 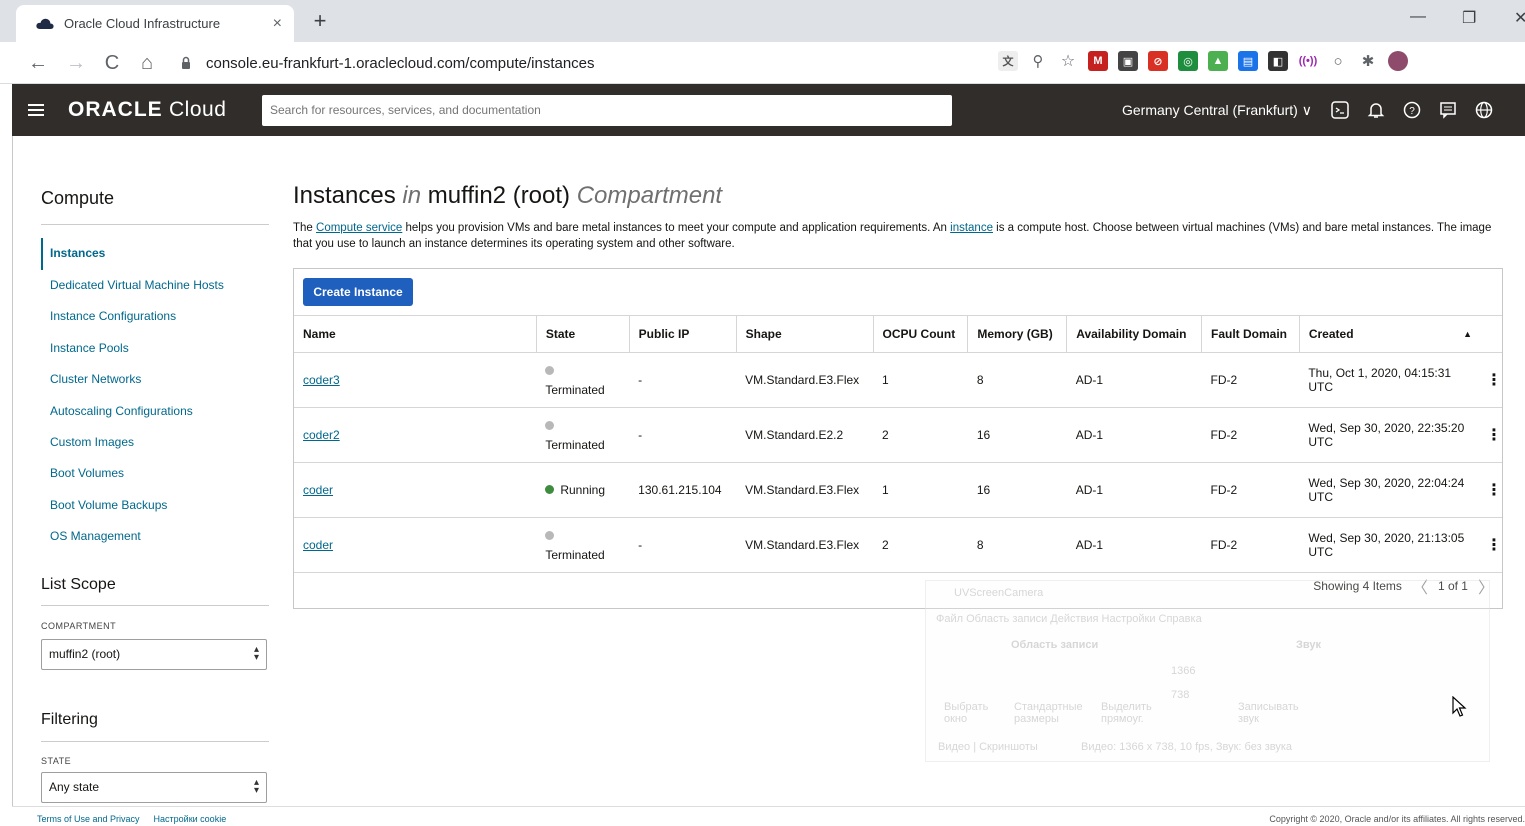 What do you see at coordinates (920, 435) in the screenshot?
I see `ocpu-count: 2` at bounding box center [920, 435].